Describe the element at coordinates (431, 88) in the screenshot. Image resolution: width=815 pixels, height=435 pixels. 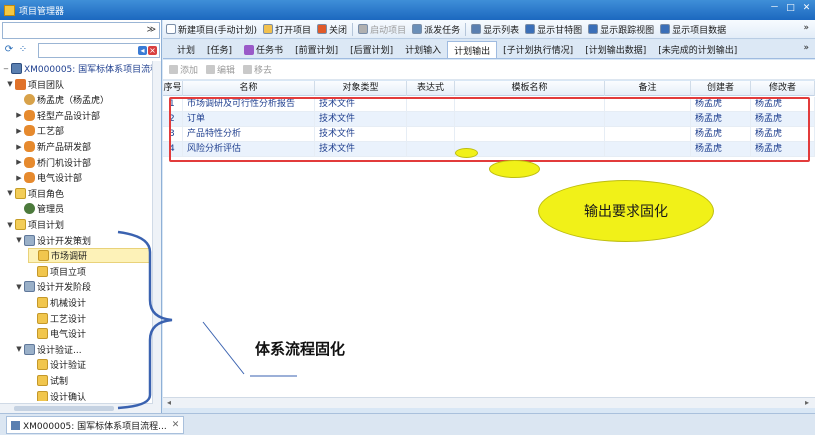
I see `column-header: 表达式` at that location.